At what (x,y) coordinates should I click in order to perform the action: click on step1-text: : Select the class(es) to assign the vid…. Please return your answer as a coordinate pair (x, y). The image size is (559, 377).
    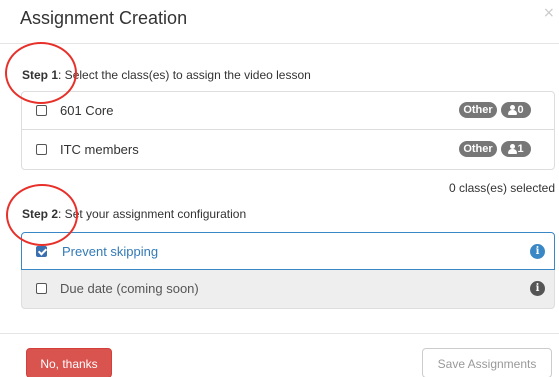
    Looking at the image, I should click on (184, 75).